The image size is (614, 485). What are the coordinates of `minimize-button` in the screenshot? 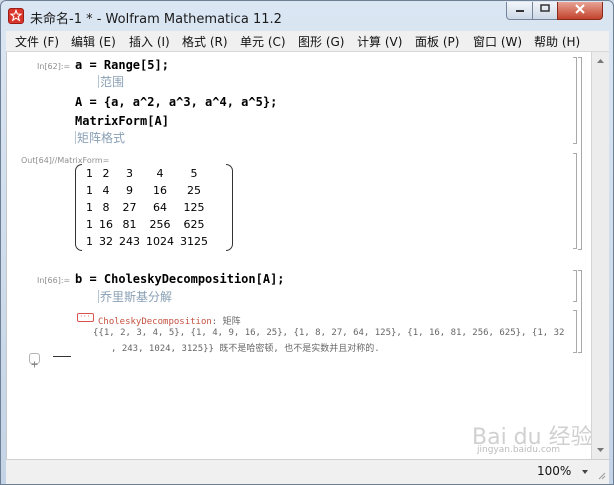 It's located at (519, 11).